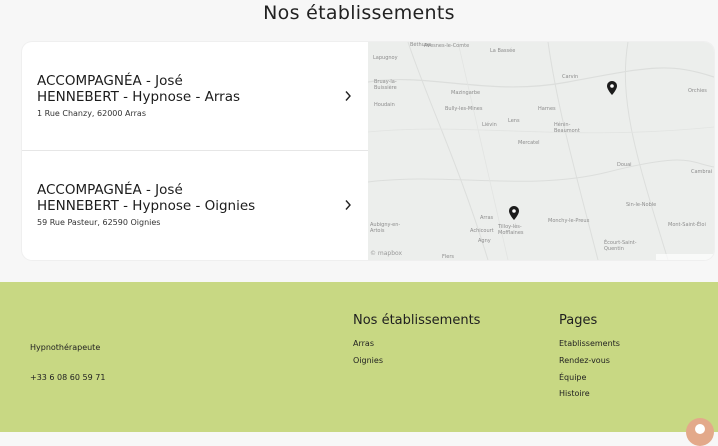 This screenshot has height=446, width=718. Describe the element at coordinates (65, 347) in the screenshot. I see `footer-role: Hypnothérapeute` at that location.